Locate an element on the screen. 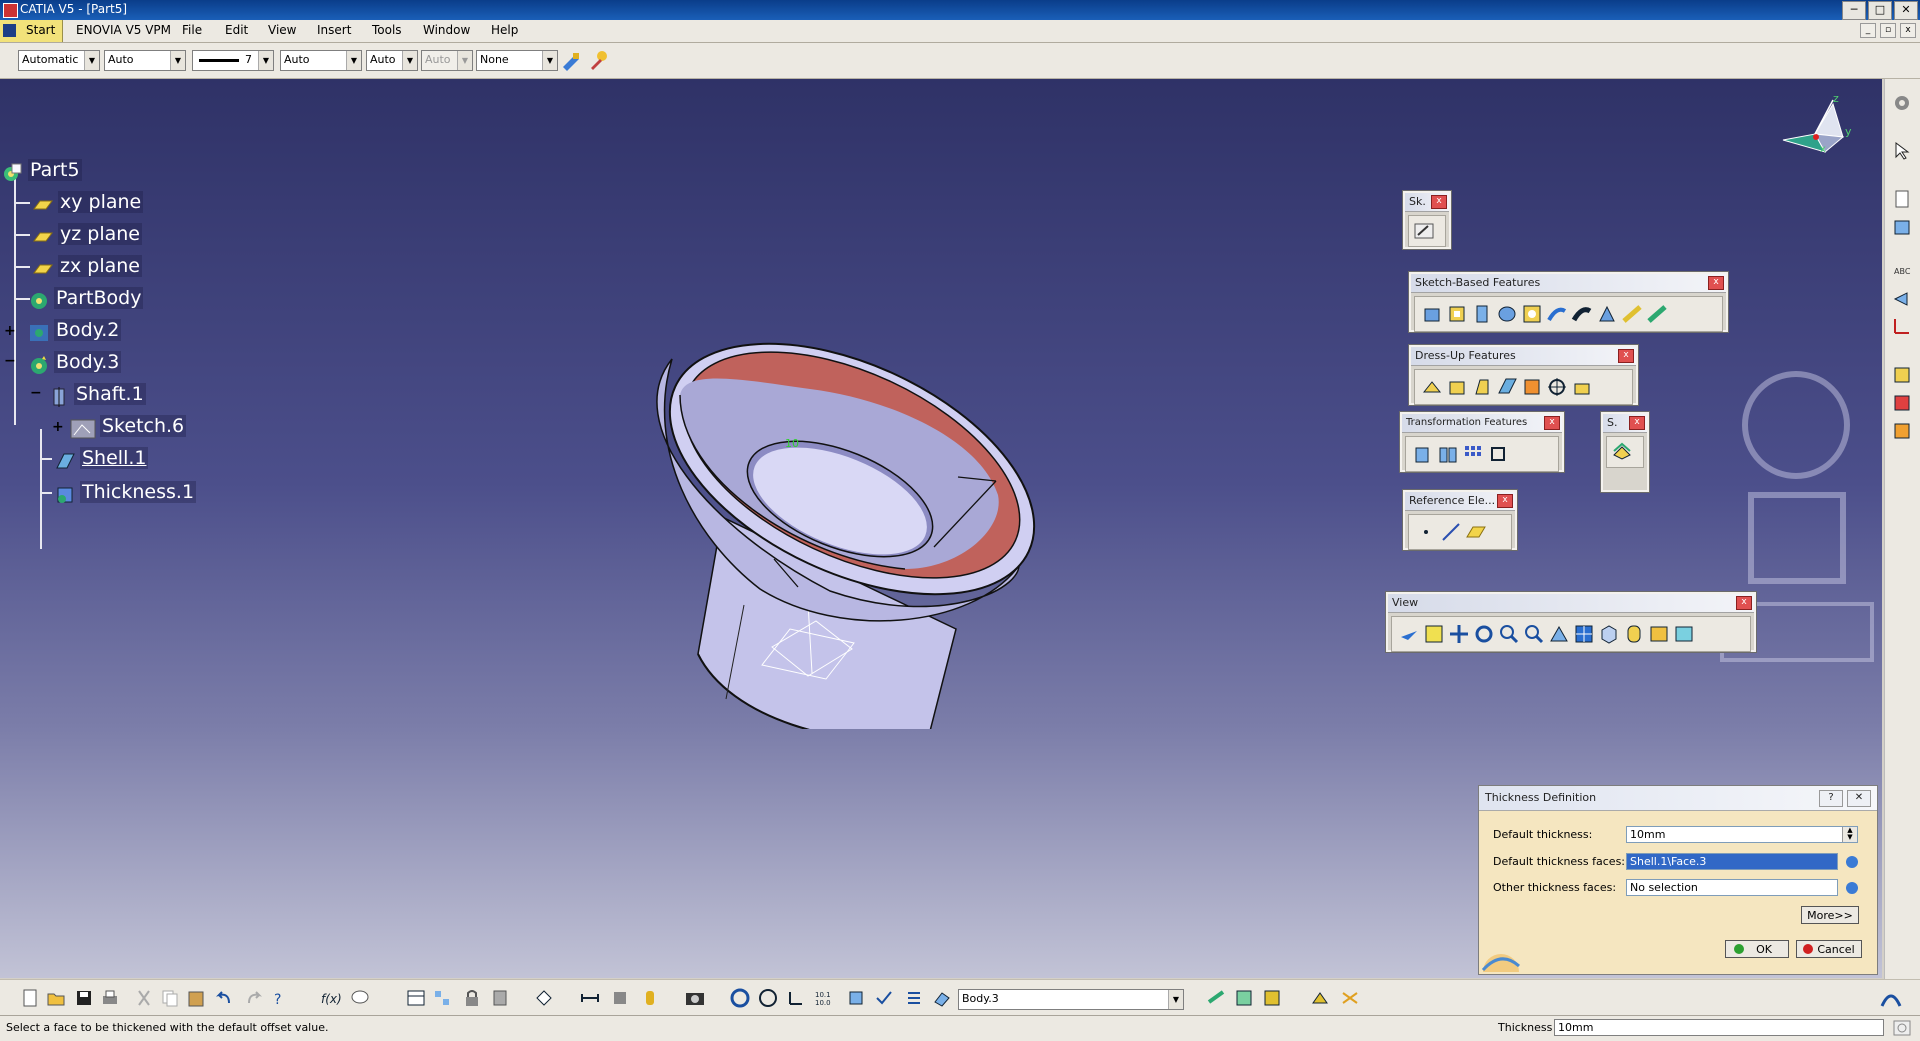  box-icon is located at coordinates (1902, 227).